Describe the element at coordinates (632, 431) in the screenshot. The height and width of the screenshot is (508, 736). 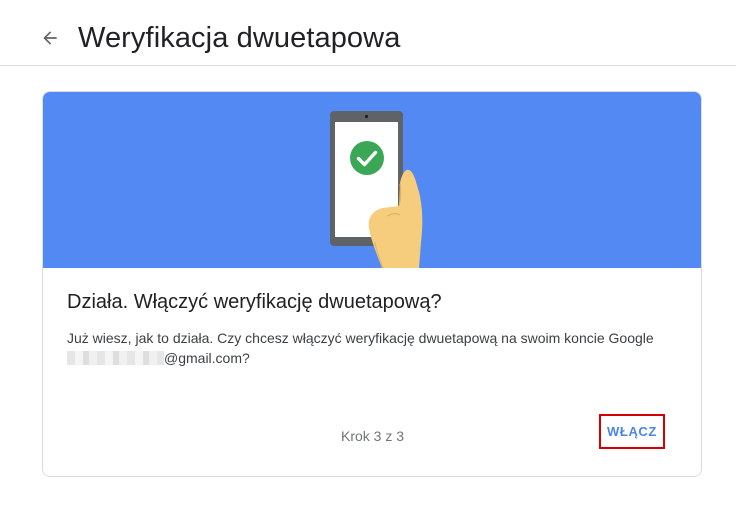
I see `enable-button: WŁĄCZ` at that location.